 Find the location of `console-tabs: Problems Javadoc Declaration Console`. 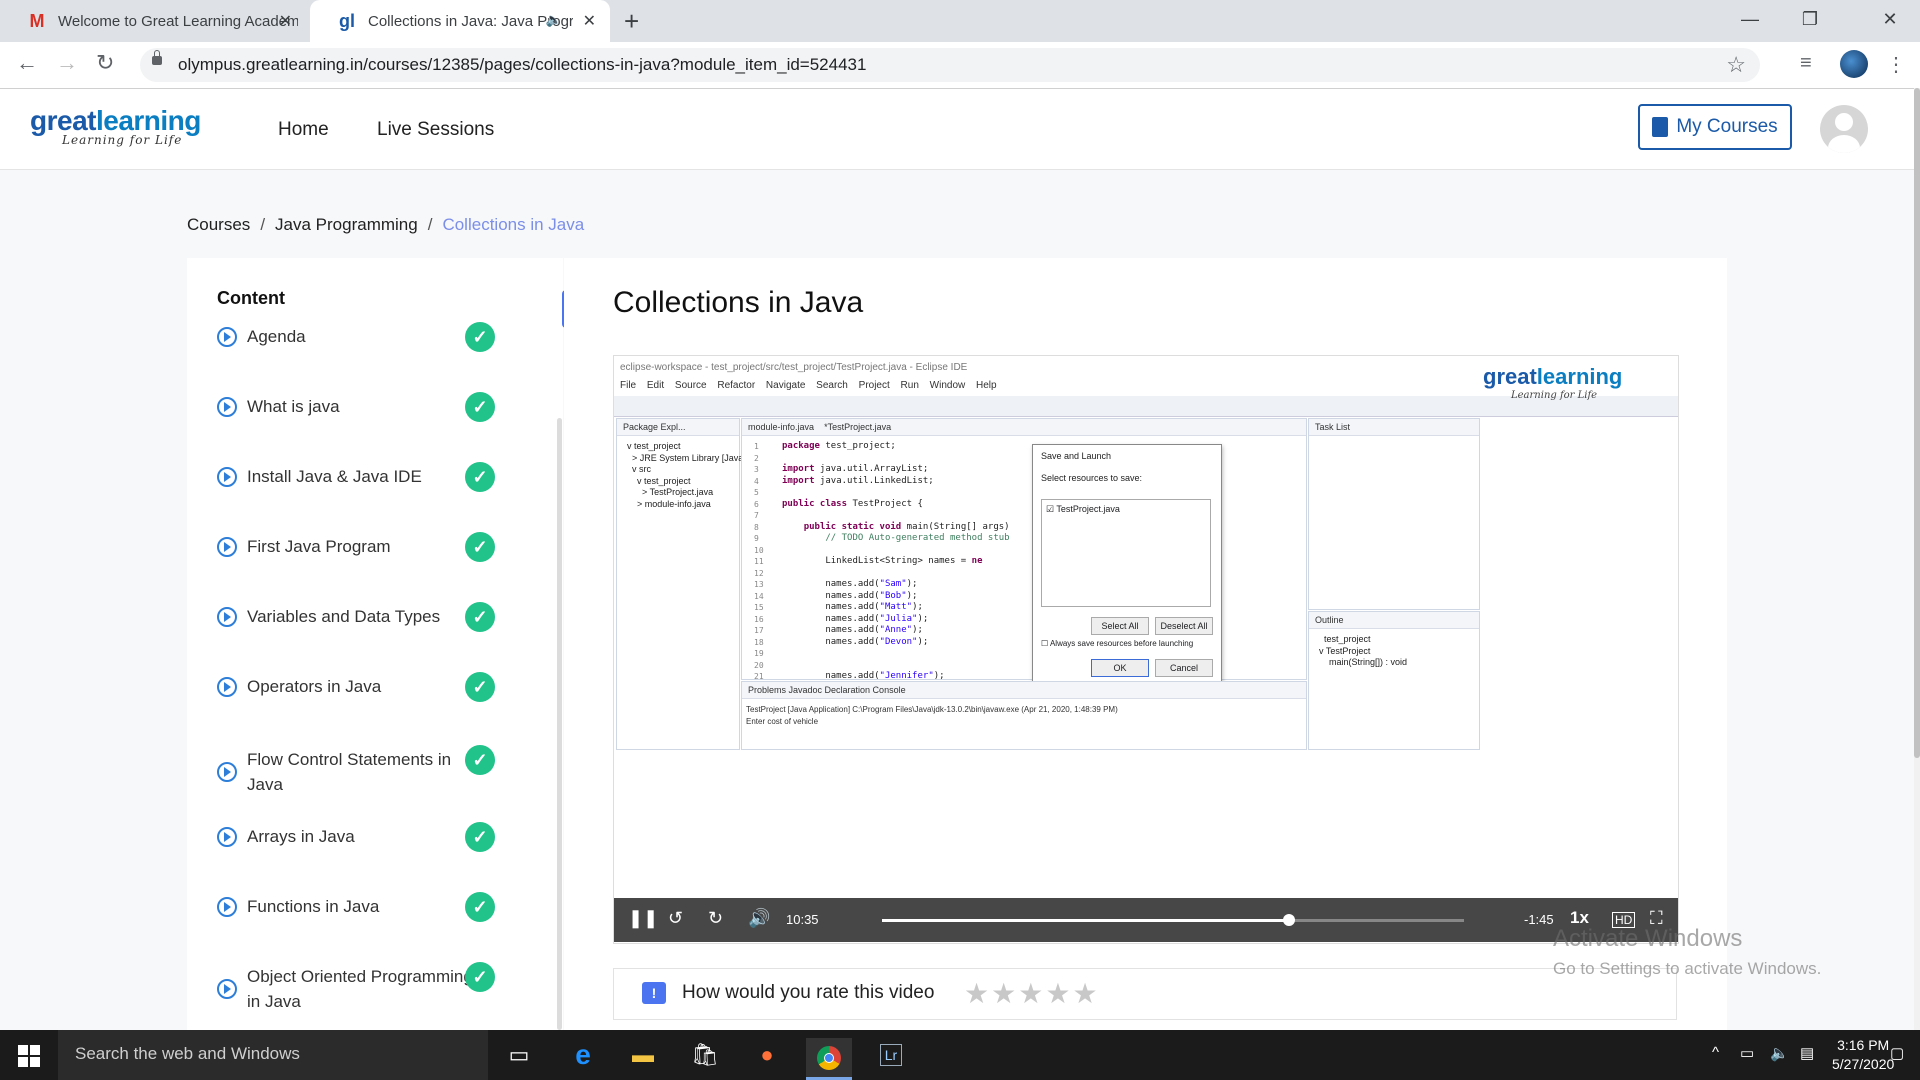

console-tabs: Problems Javadoc Declaration Console is located at coordinates (1024, 690).